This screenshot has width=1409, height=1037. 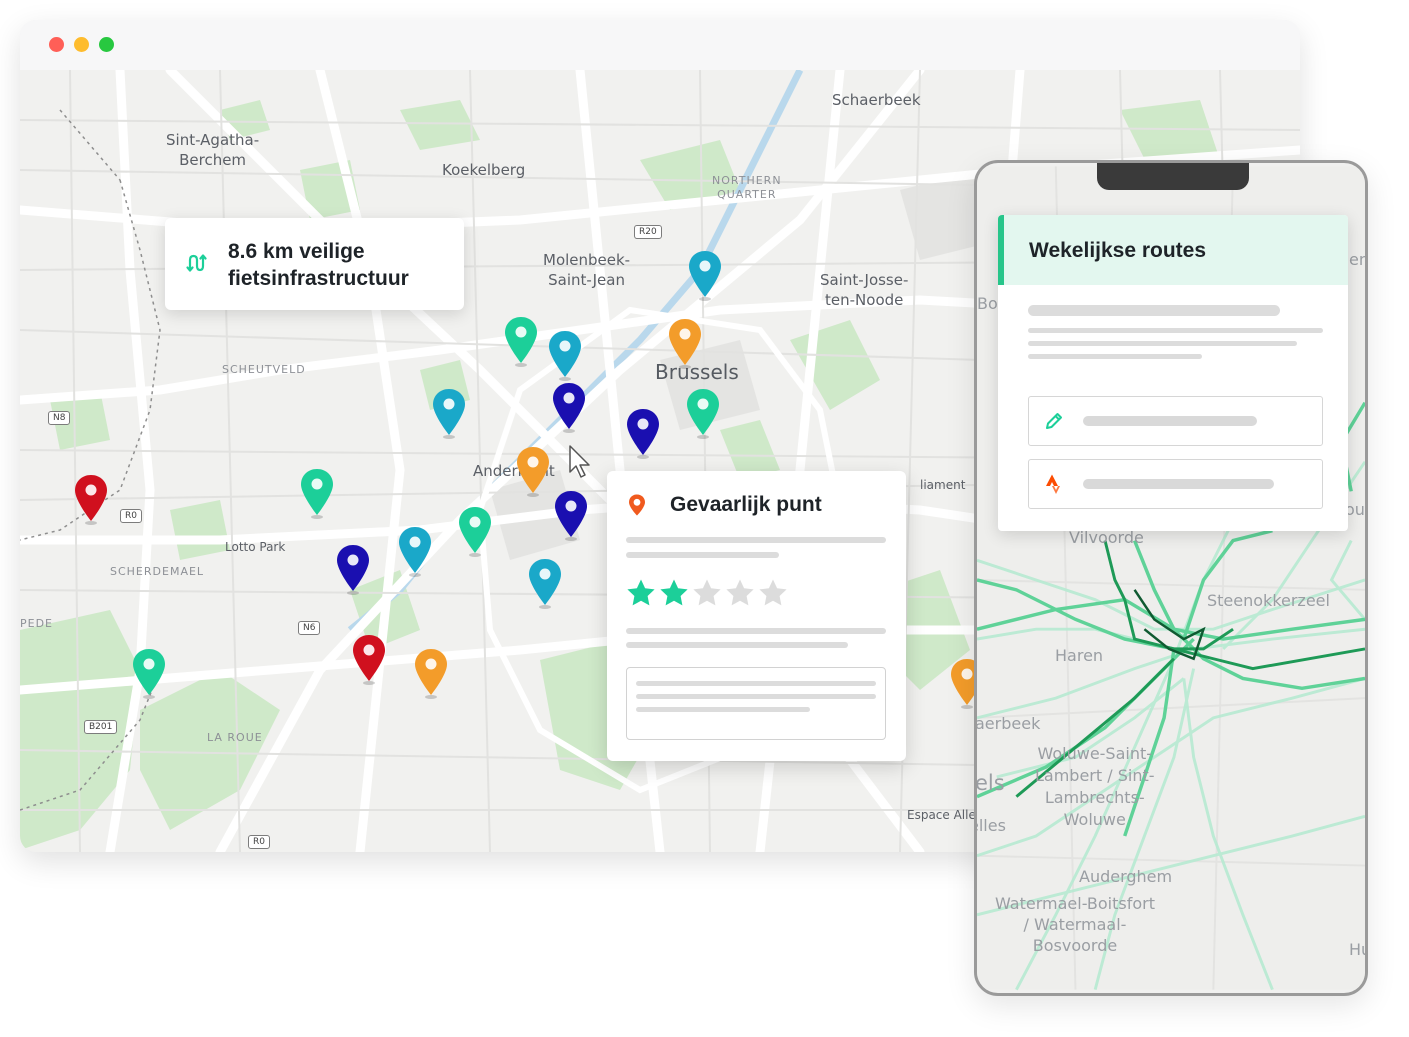 What do you see at coordinates (264, 369) in the screenshot?
I see `map-label-scheutveld: SCHEUTVELD` at bounding box center [264, 369].